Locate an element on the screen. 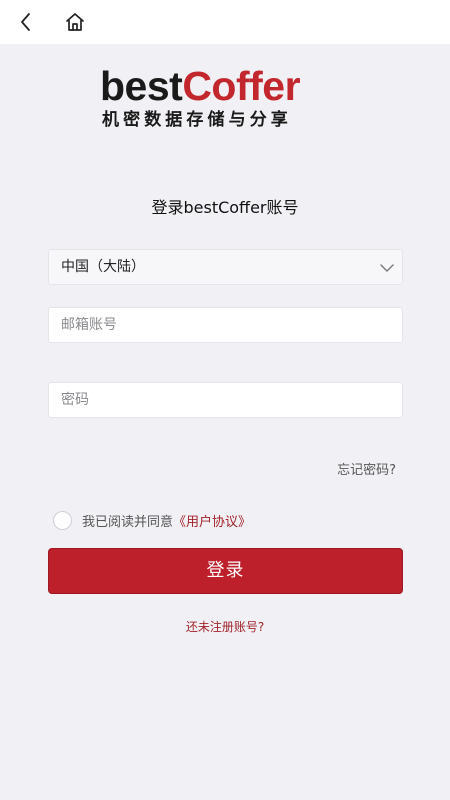 The height and width of the screenshot is (800, 450). home-icon is located at coordinates (75, 22).